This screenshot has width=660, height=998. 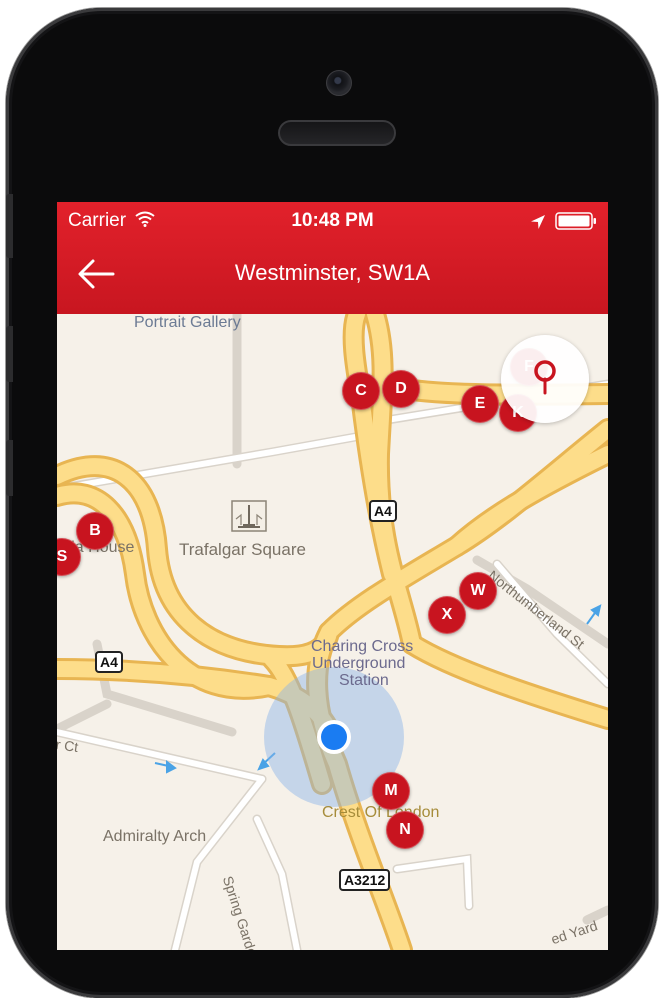 I want to click on map-marker-b: B, so click(x=95, y=531).